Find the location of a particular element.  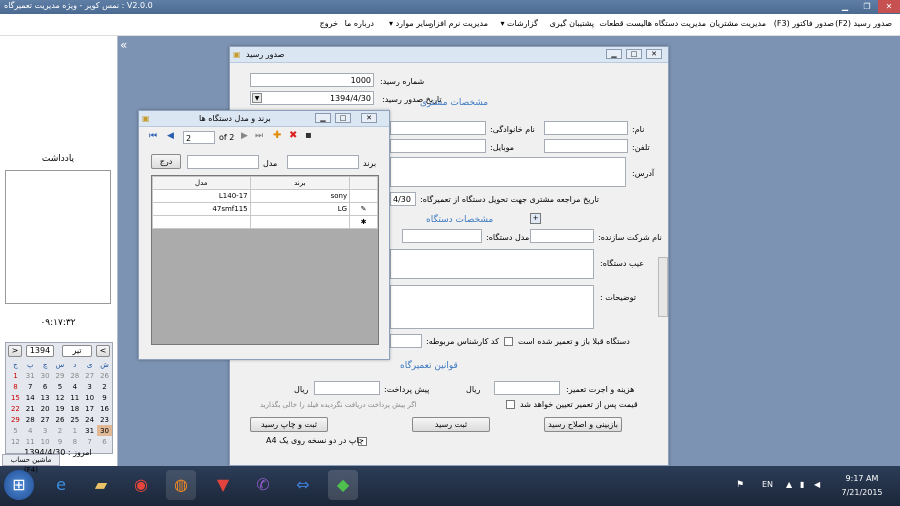

cal-day: 29 is located at coordinates (60, 375).